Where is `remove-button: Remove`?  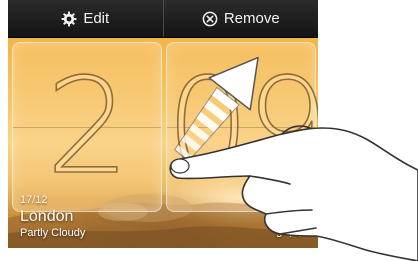
remove-button: Remove is located at coordinates (240, 18).